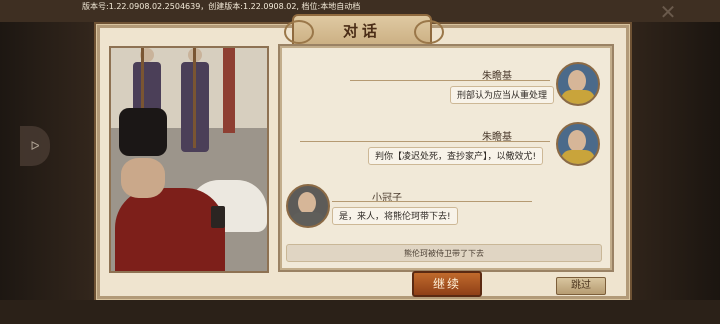 The image size is (720, 324). What do you see at coordinates (143, 178) in the screenshot?
I see `official-face` at bounding box center [143, 178].